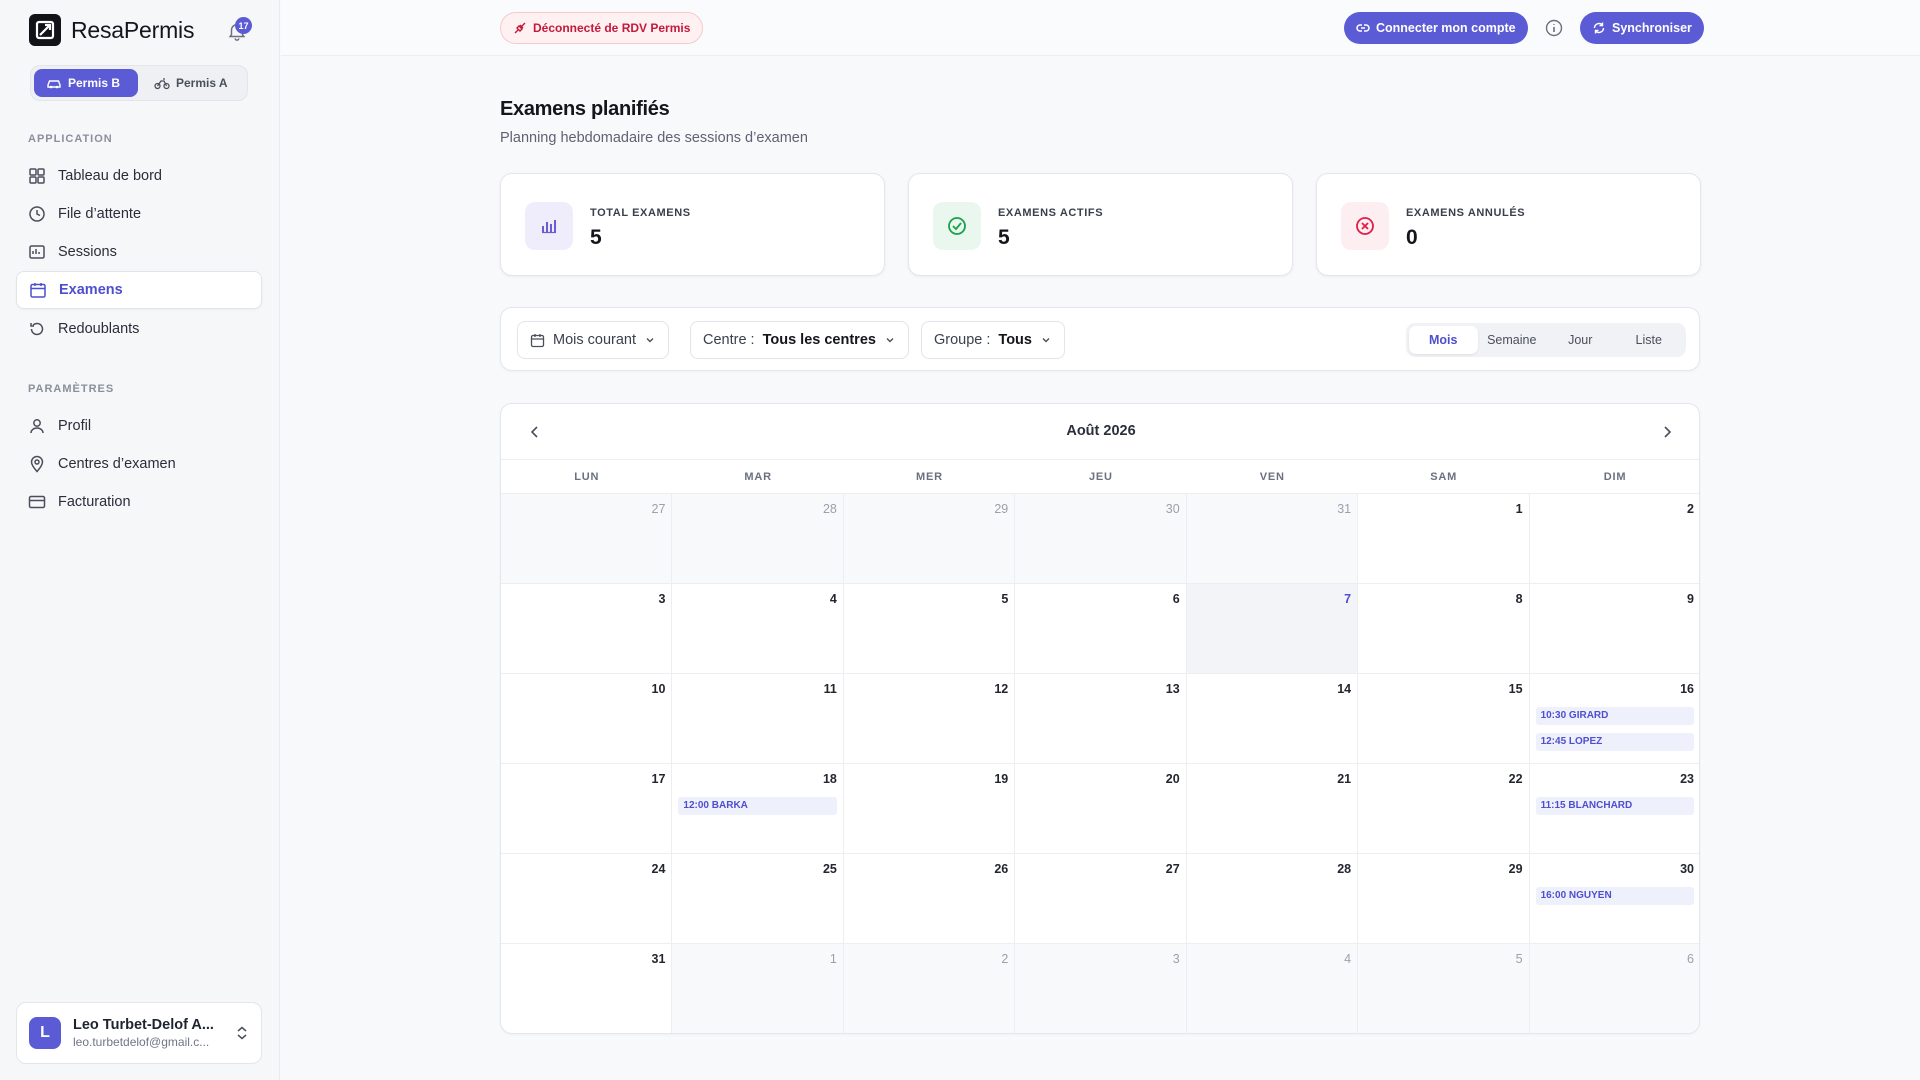 The height and width of the screenshot is (1080, 1920). I want to click on weekday-label: MER, so click(929, 477).